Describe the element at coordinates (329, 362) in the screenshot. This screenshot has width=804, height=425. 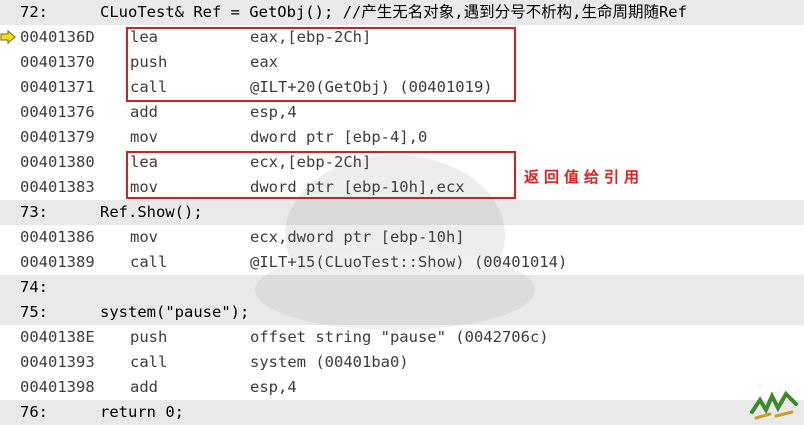
I see `asm-operands: system (00401ba0)` at that location.